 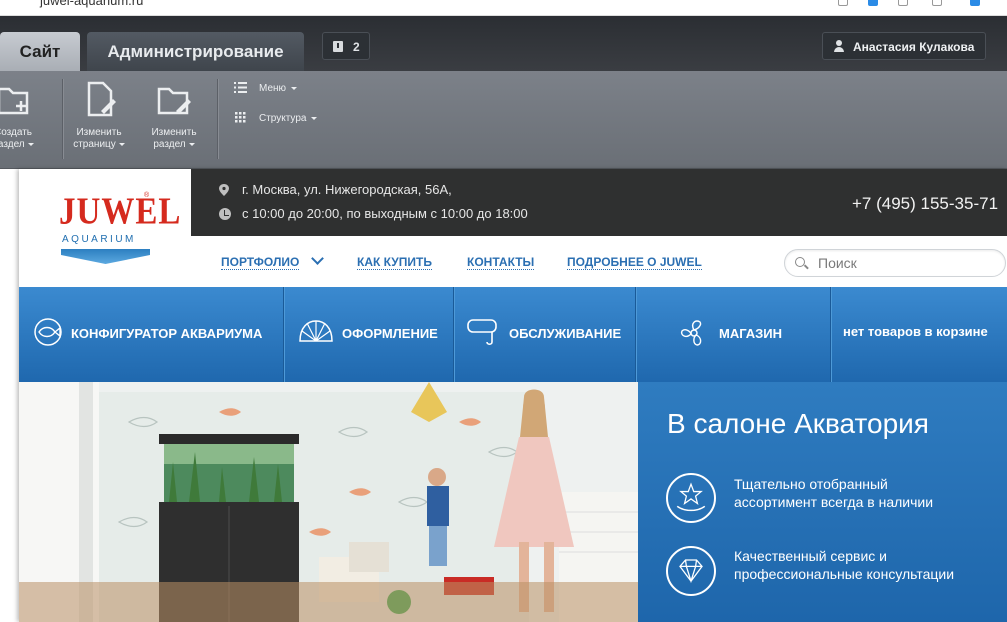 I want to click on nav-about-juwel: ПОДРОБНЕЕ О JUWEL, so click(x=634, y=262).